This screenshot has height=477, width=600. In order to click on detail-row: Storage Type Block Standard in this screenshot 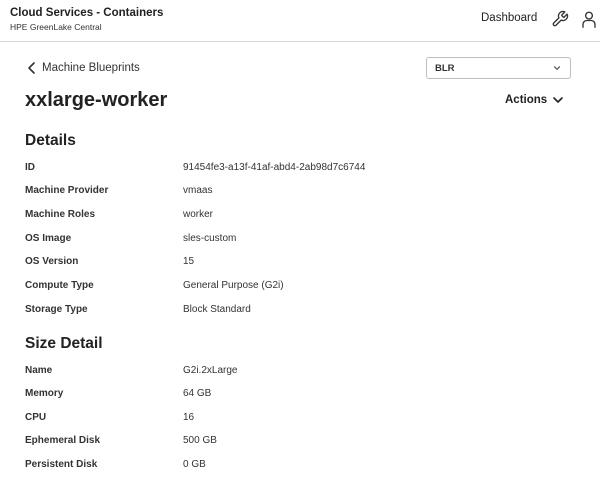, I will do `click(305, 312)`.